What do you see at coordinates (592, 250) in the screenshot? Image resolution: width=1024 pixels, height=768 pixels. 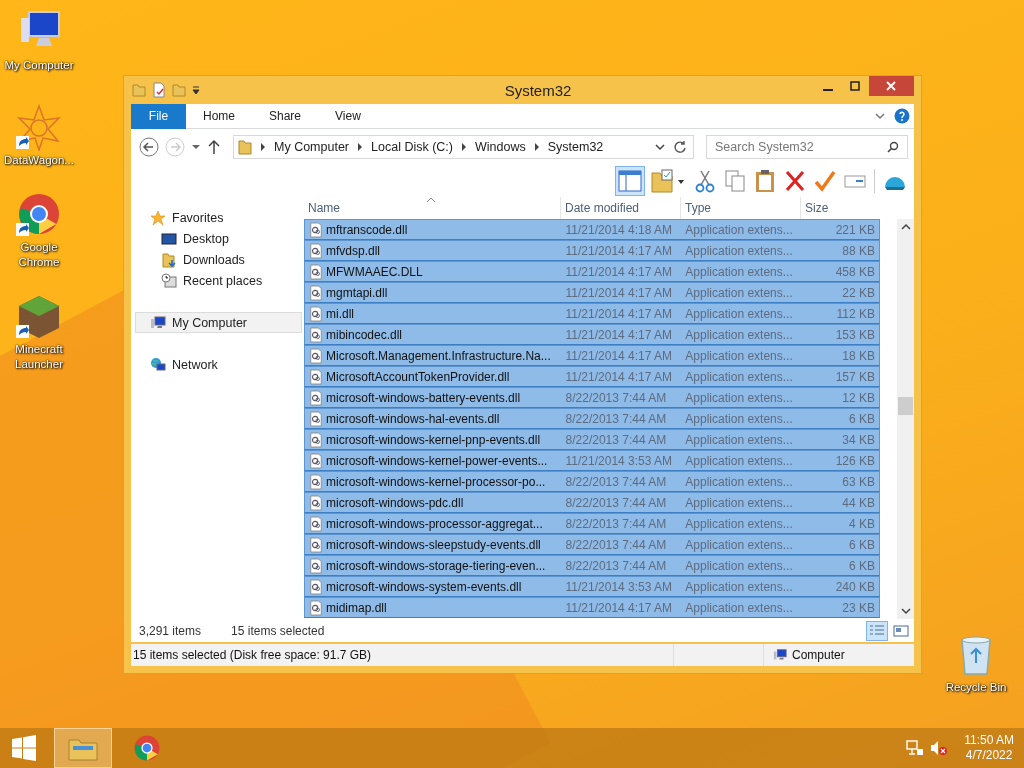 I see `file-row: mfvdsp.dll 11/21/2014 4:17 AM Application extens... 88 KB` at bounding box center [592, 250].